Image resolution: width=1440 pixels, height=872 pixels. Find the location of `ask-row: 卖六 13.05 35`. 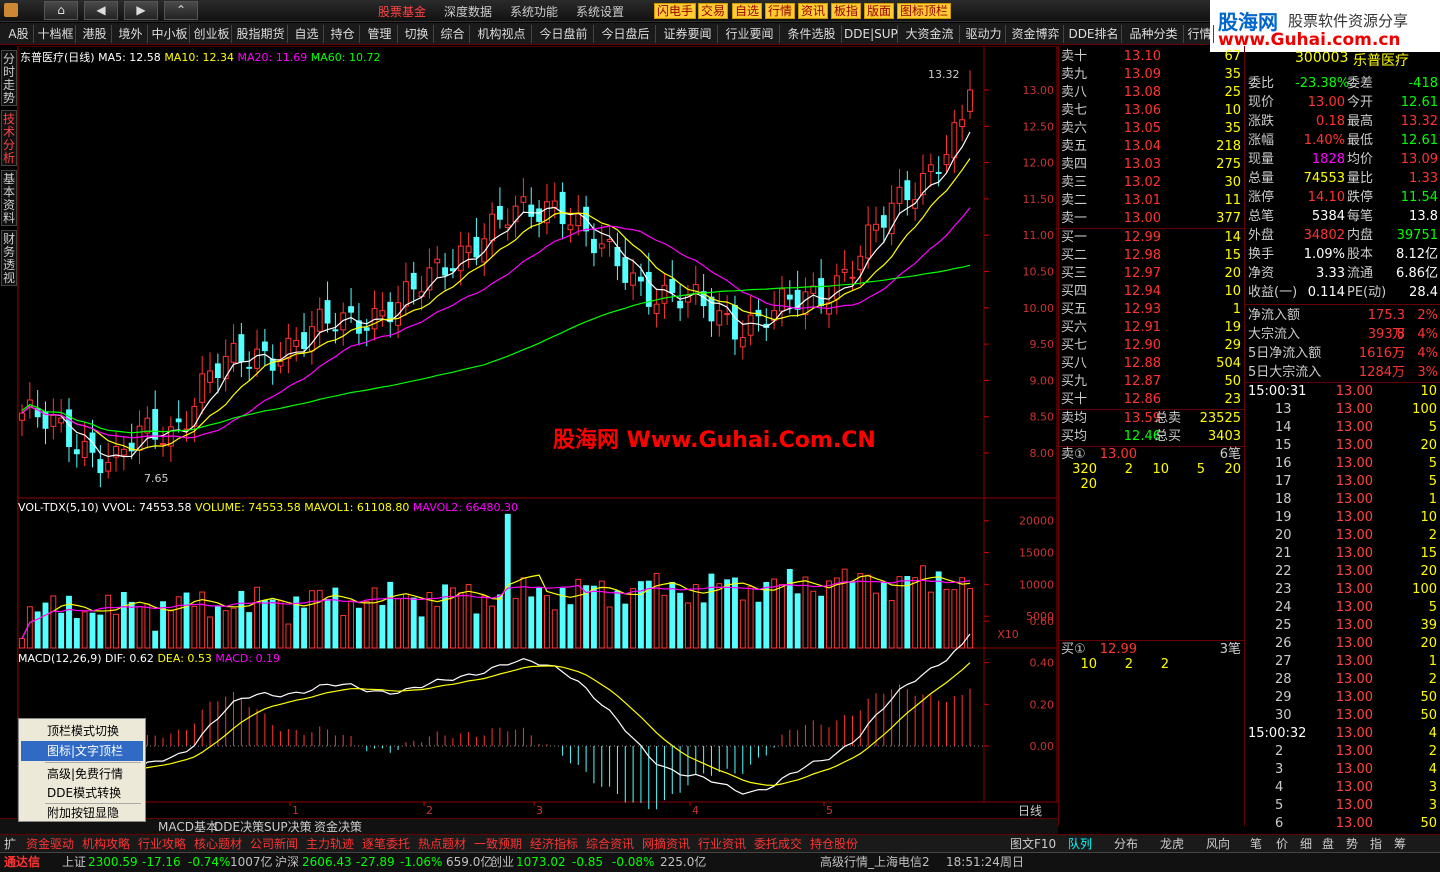

ask-row: 卖六 13.05 35 is located at coordinates (1152, 129).